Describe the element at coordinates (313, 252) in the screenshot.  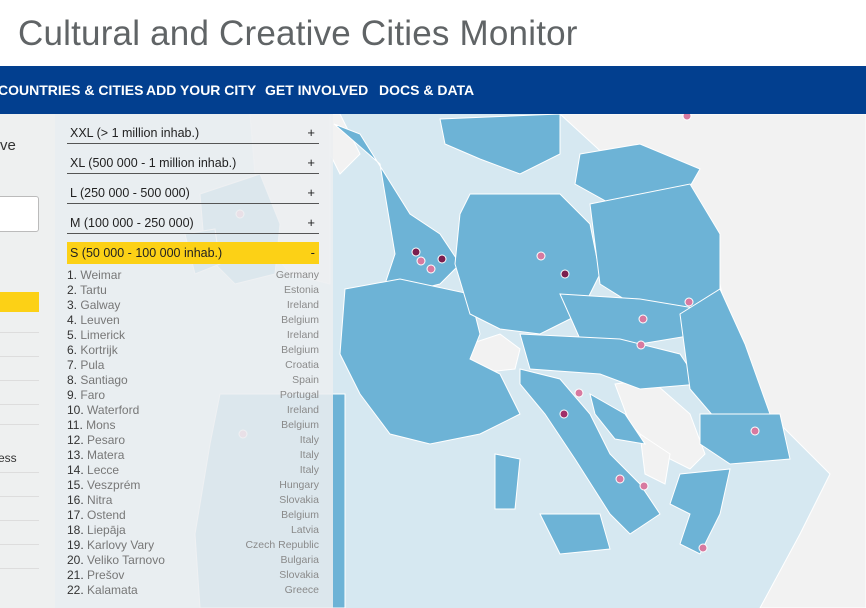
I see `collapse-icon: -` at that location.